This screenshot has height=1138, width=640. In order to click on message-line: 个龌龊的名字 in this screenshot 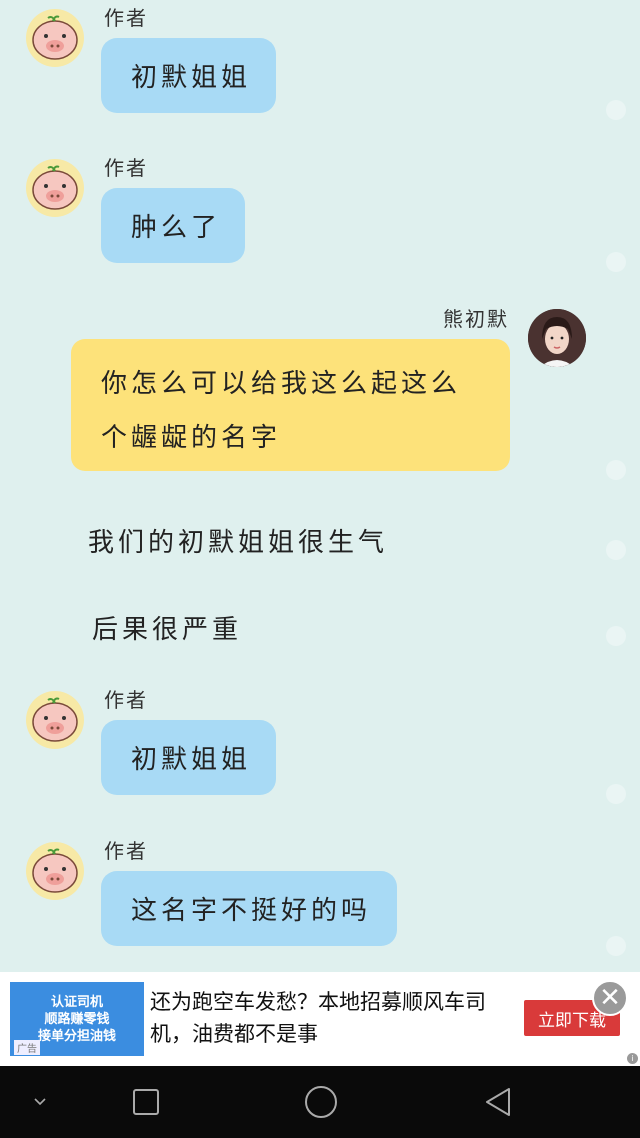, I will do `click(191, 438)`.